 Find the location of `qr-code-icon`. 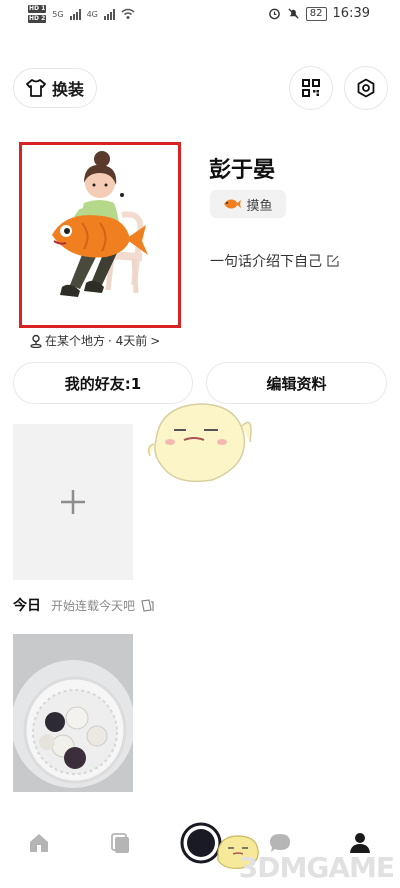

qr-code-icon is located at coordinates (311, 88).